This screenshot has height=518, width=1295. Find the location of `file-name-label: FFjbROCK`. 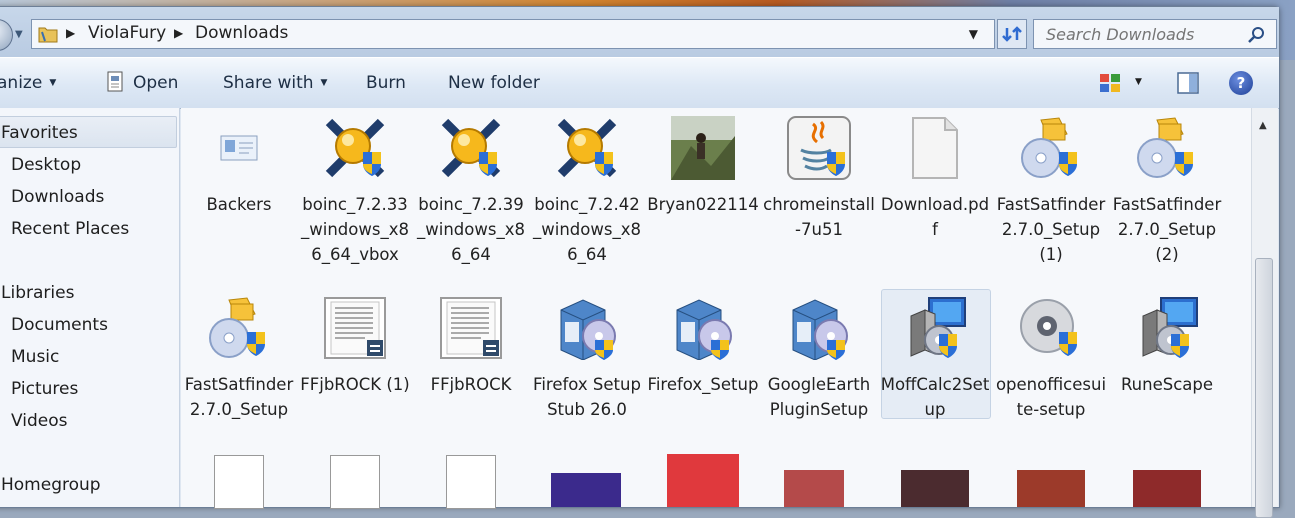

file-name-label: FFjbROCK is located at coordinates (471, 384).